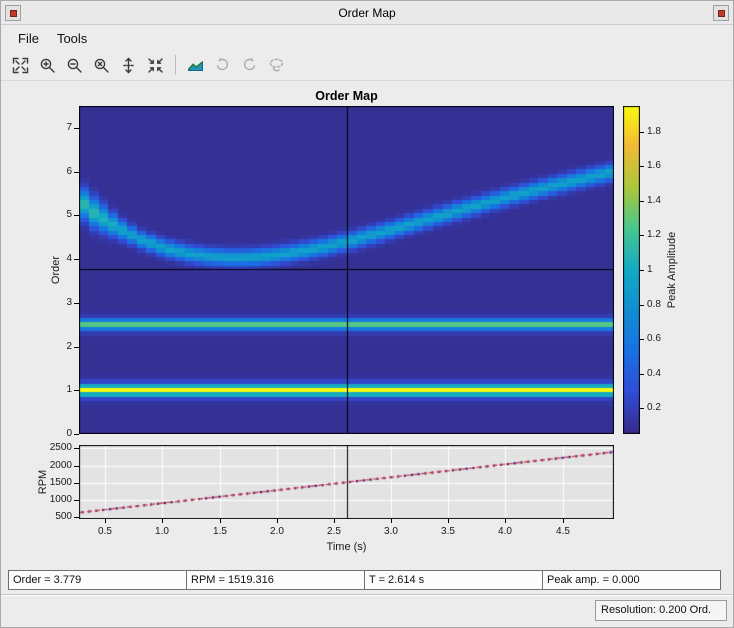 Image resolution: width=734 pixels, height=628 pixels. What do you see at coordinates (346, 482) in the screenshot?
I see `rpm-plot` at bounding box center [346, 482].